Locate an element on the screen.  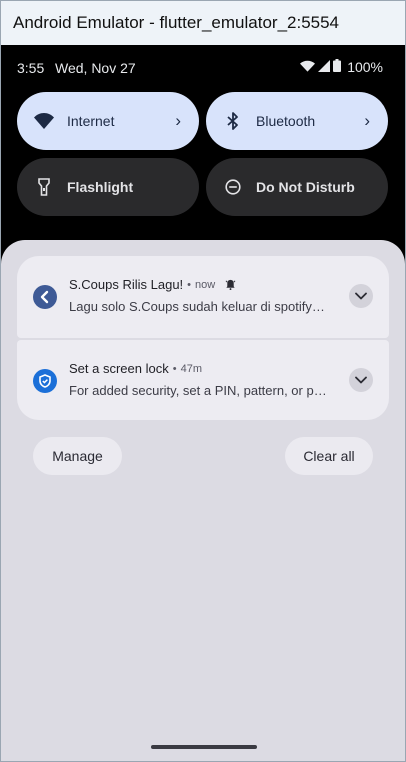
battery-percentage: 100% is located at coordinates (365, 67).